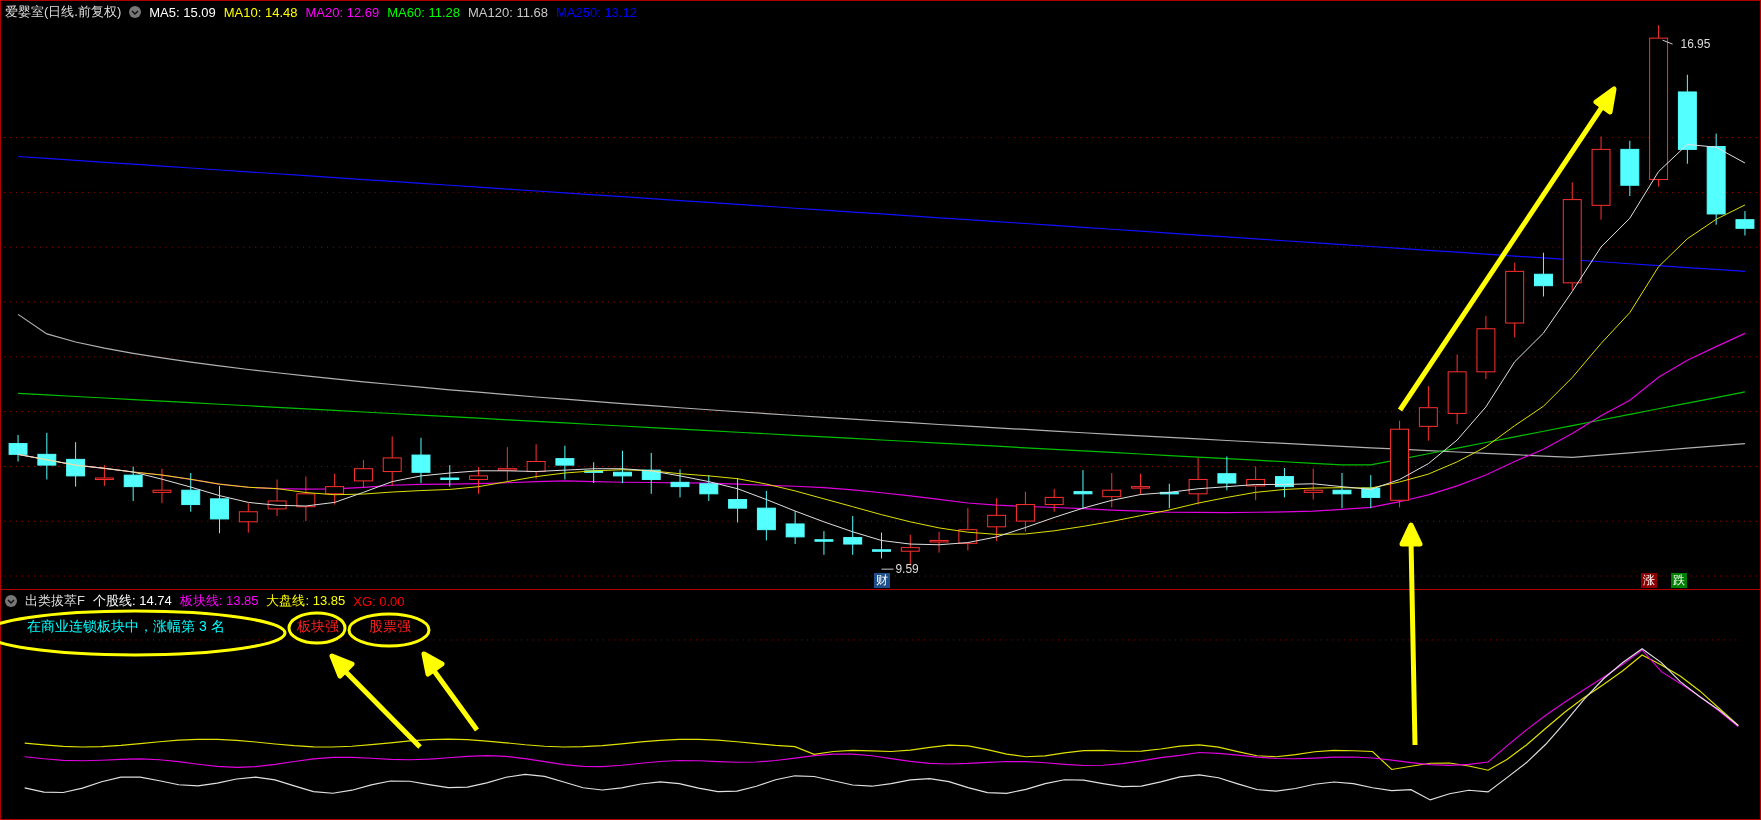 The width and height of the screenshot is (1761, 820). I want to click on indicator-value: 板块线: 13.85, so click(219, 601).